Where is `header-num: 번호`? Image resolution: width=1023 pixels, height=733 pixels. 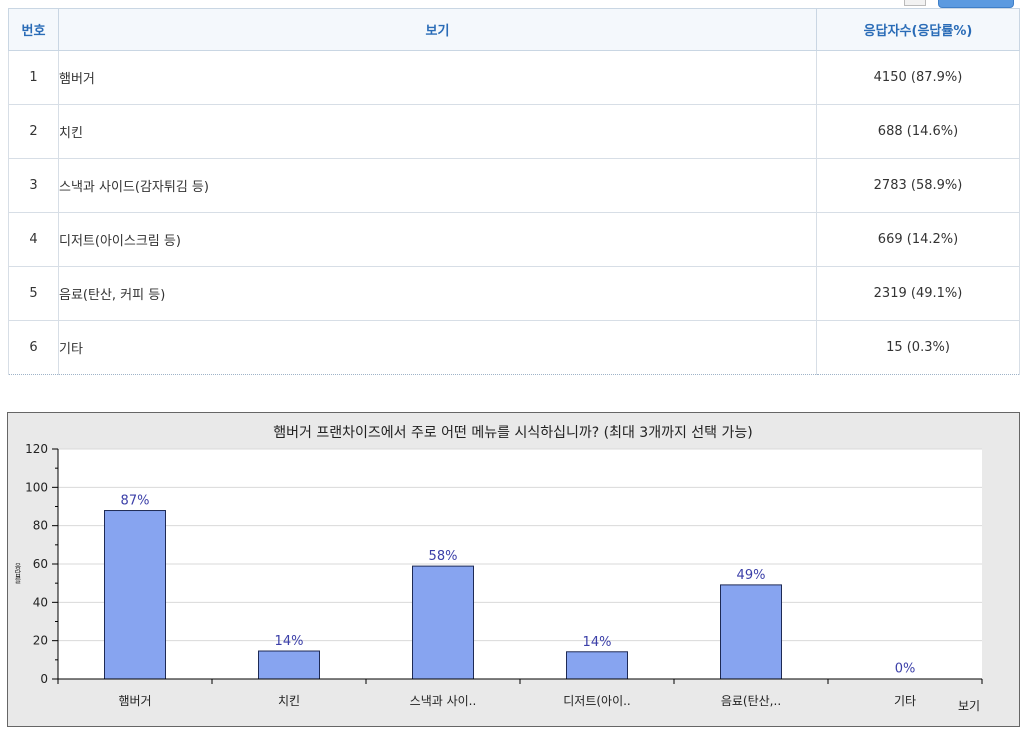 header-num: 번호 is located at coordinates (33, 29).